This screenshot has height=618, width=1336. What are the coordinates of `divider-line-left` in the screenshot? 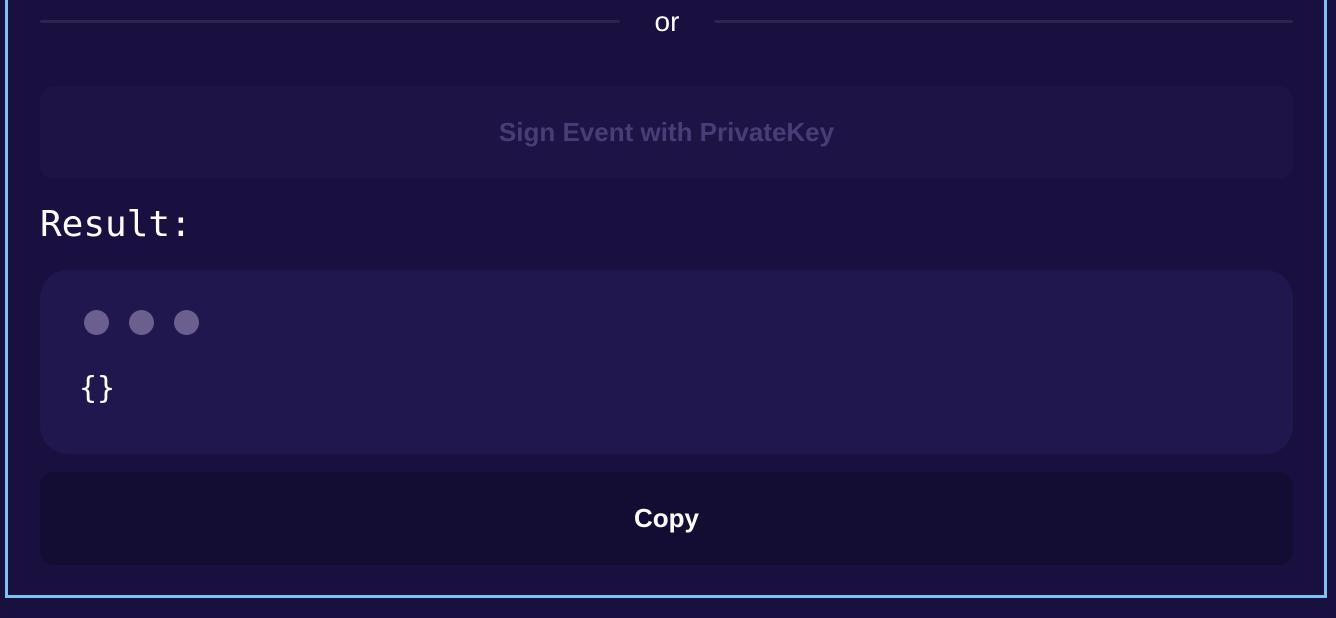 It's located at (330, 21).